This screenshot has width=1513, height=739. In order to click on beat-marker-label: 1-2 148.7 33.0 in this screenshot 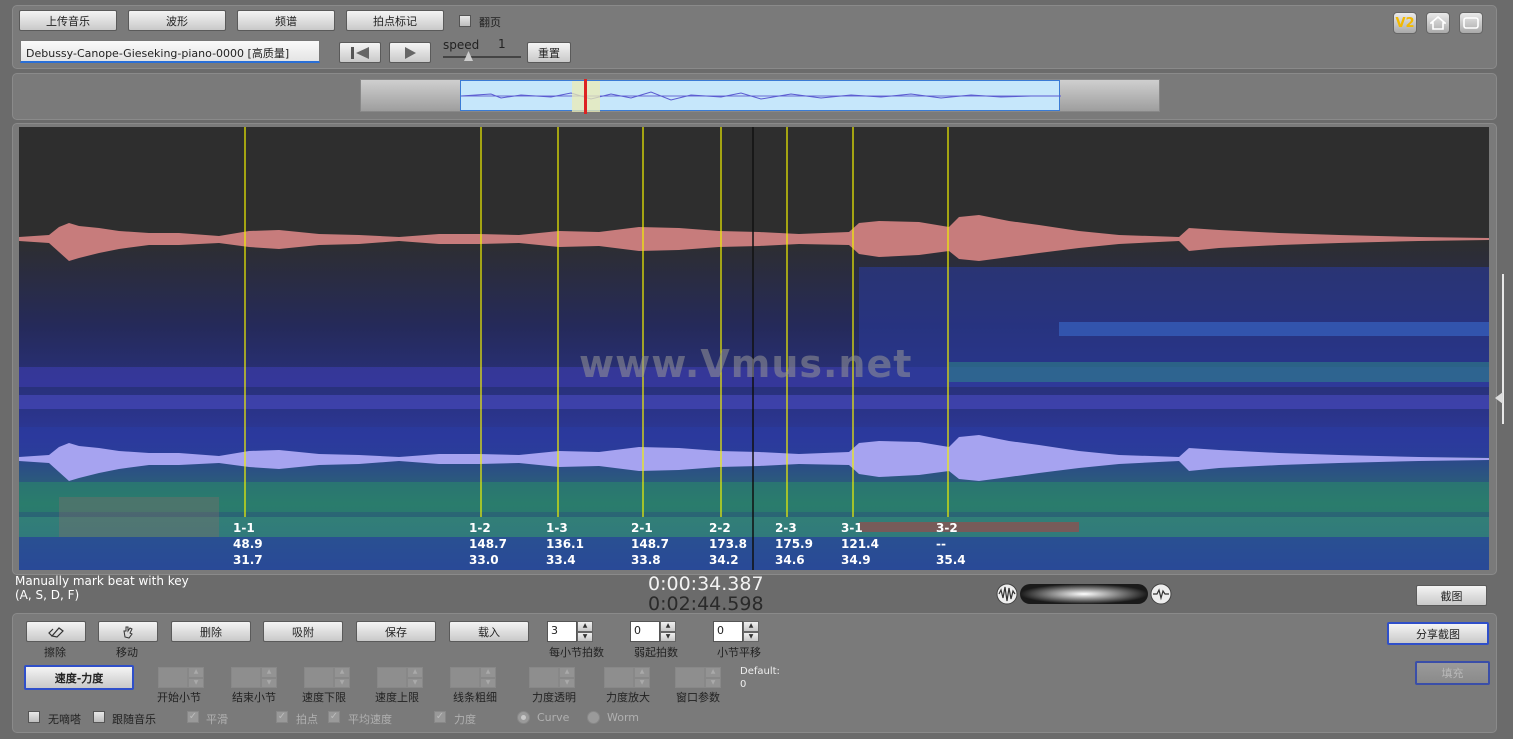, I will do `click(488, 544)`.